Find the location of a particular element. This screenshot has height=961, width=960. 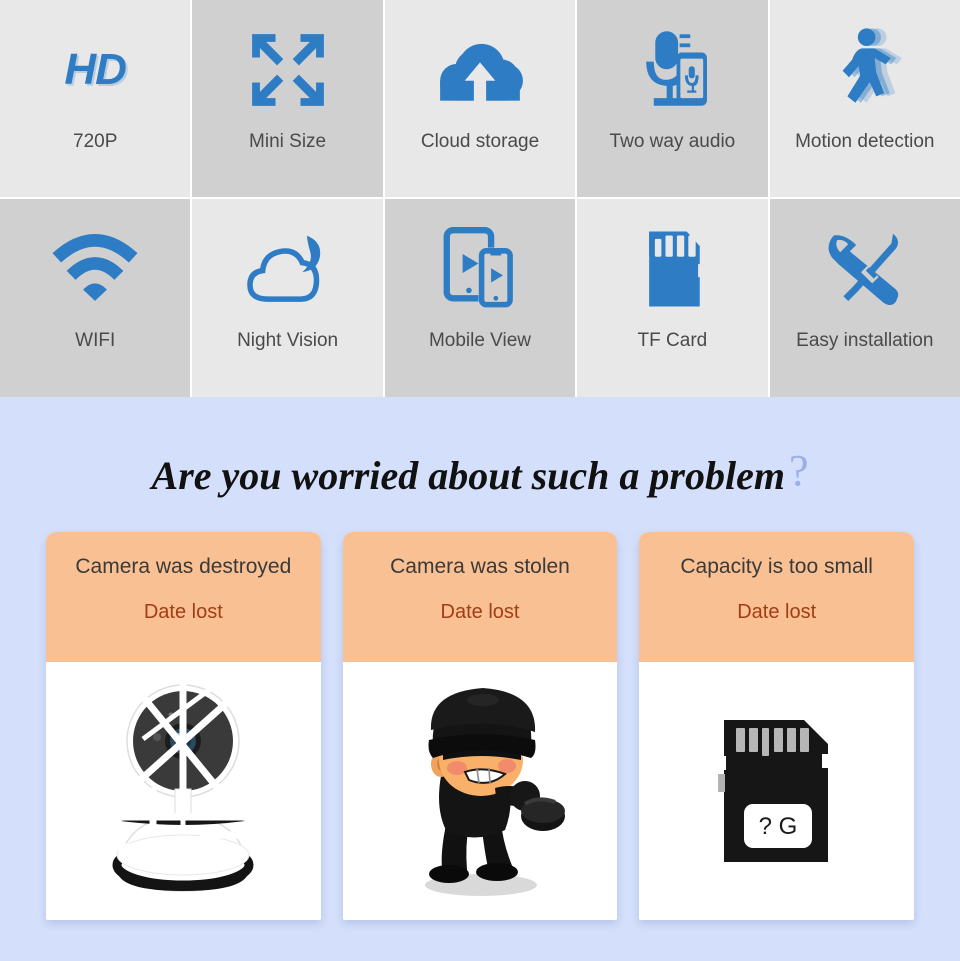

feature-cell-mobile-view: Mobile View is located at coordinates (480, 299).